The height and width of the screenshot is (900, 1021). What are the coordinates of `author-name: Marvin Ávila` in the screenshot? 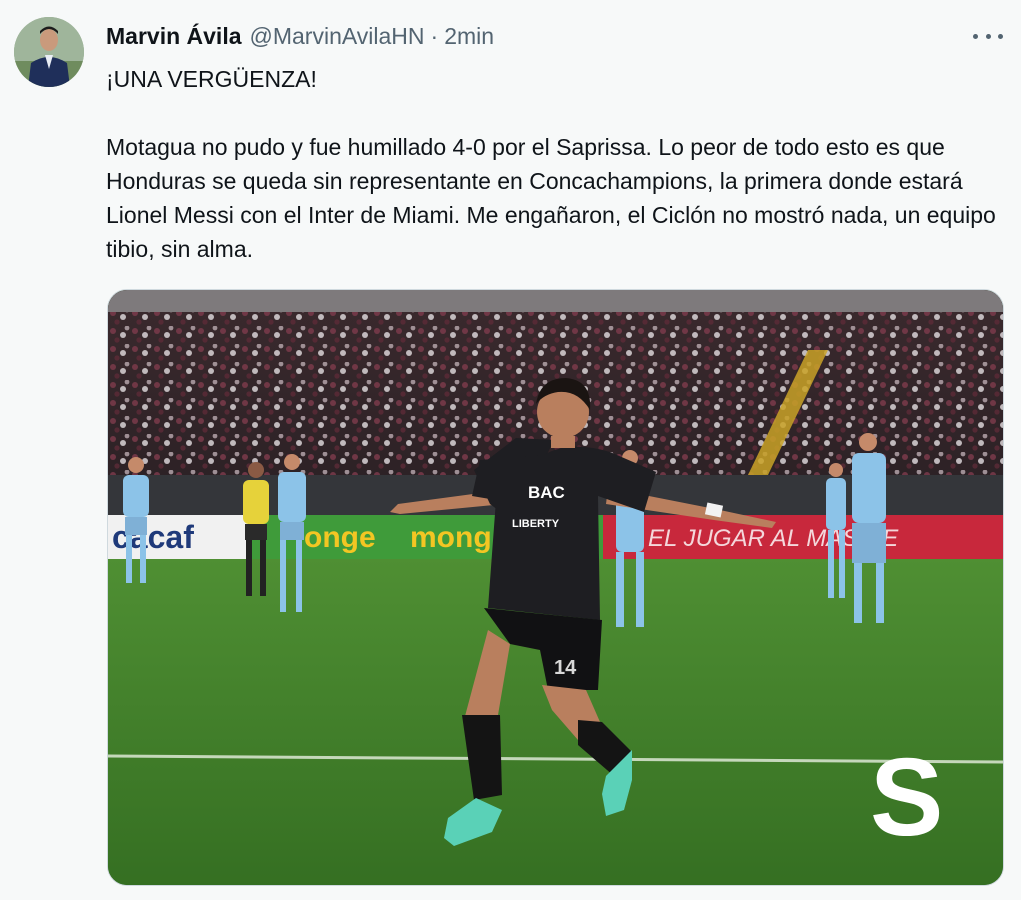 It's located at (174, 36).